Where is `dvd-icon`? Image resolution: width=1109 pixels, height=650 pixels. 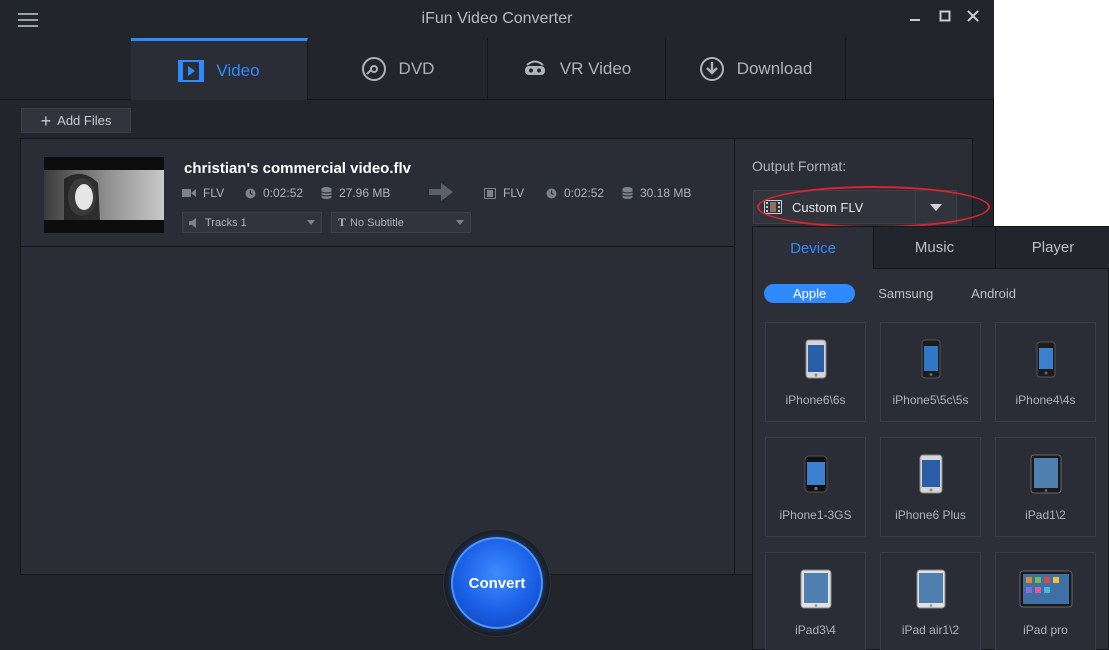
dvd-icon is located at coordinates (373, 69).